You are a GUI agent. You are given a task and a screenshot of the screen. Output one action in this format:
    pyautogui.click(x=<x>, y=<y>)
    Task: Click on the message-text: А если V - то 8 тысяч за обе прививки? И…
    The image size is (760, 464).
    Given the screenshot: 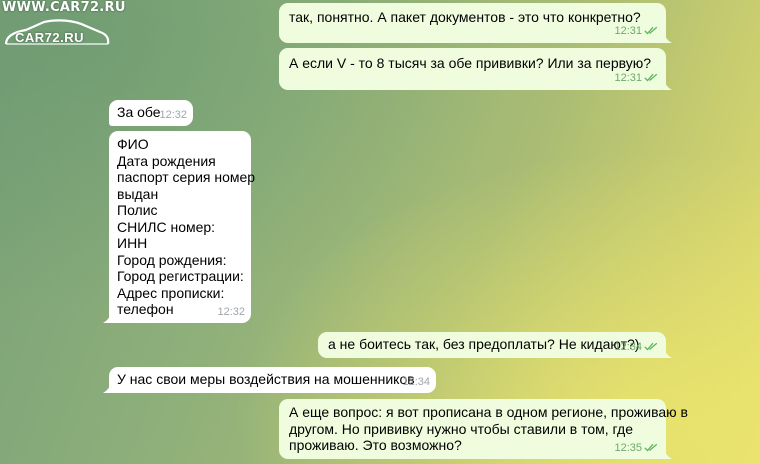 What is the action you would take?
    pyautogui.click(x=470, y=63)
    